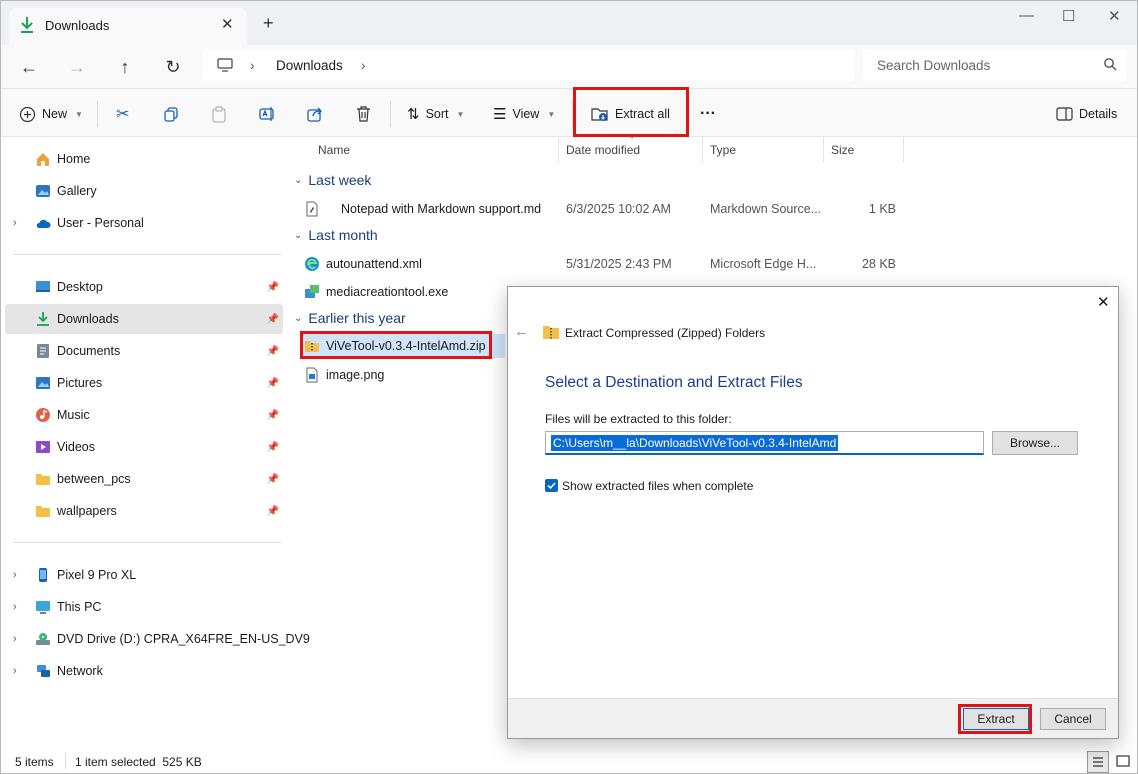 The height and width of the screenshot is (774, 1138). What do you see at coordinates (144, 351) in the screenshot?
I see `sidebar-item-documents: Documents 📌` at bounding box center [144, 351].